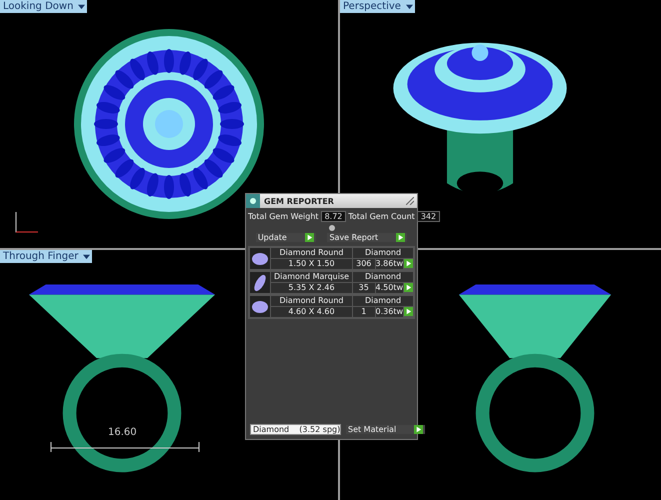  What do you see at coordinates (46, 256) in the screenshot?
I see `view-dropdown: Through Finger` at bounding box center [46, 256].